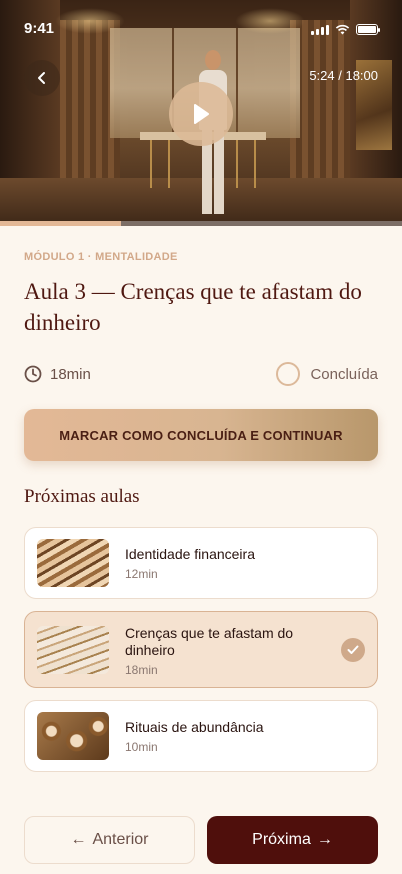 The width and height of the screenshot is (402, 874). What do you see at coordinates (120, 839) in the screenshot?
I see `previous-label: Anterior` at bounding box center [120, 839].